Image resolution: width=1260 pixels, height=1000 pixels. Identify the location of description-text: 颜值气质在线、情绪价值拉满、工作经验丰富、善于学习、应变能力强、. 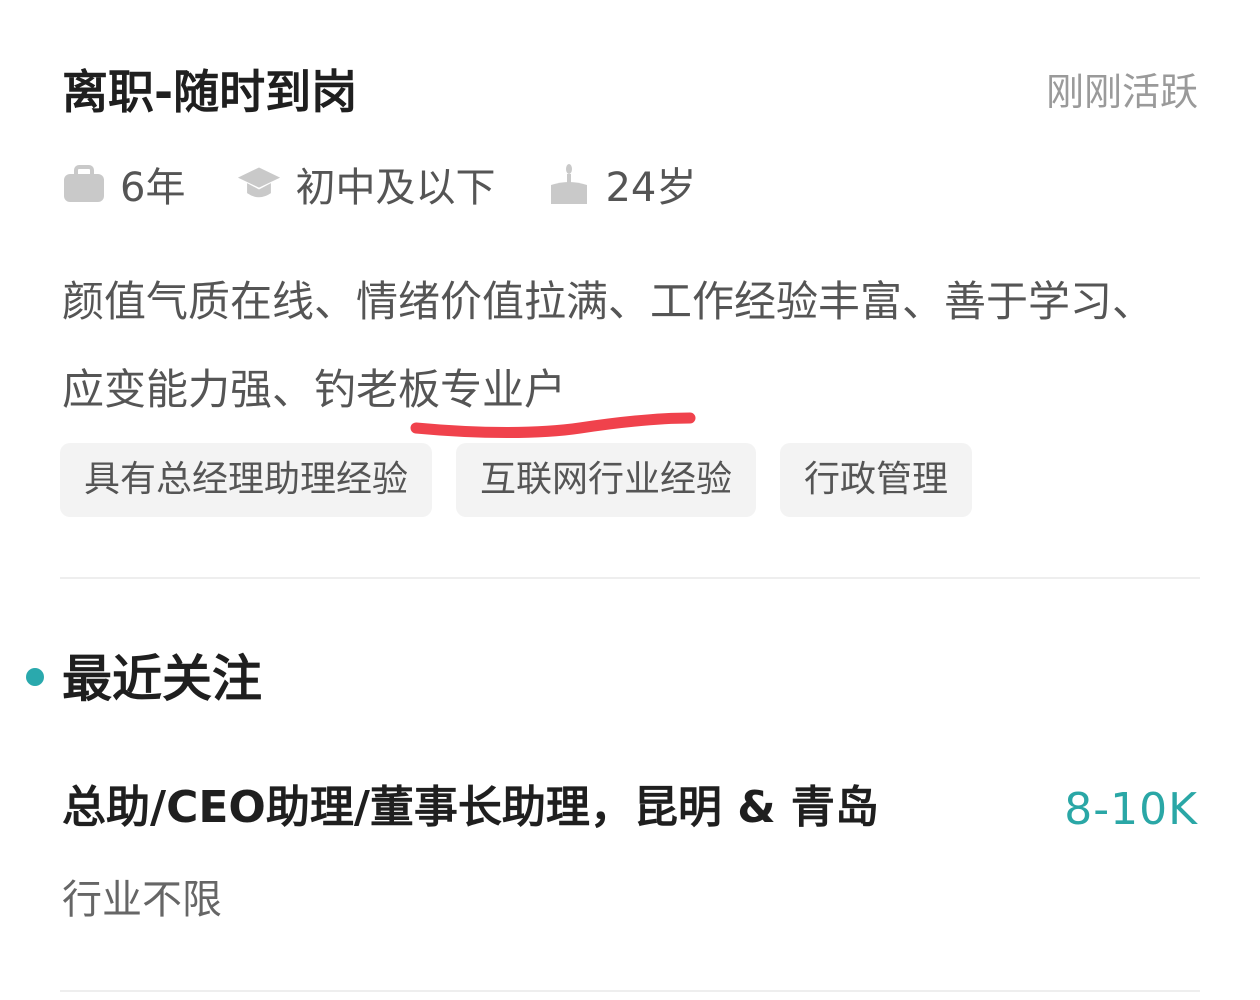
(608, 345).